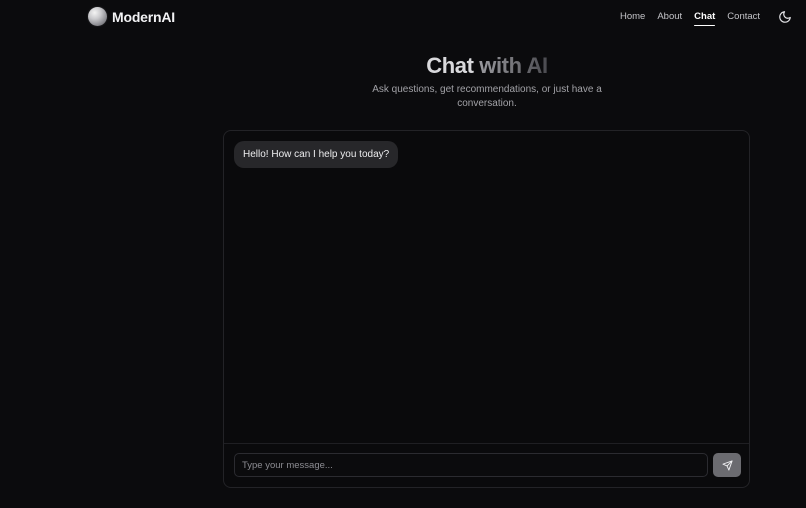  I want to click on send-icon, so click(727, 465).